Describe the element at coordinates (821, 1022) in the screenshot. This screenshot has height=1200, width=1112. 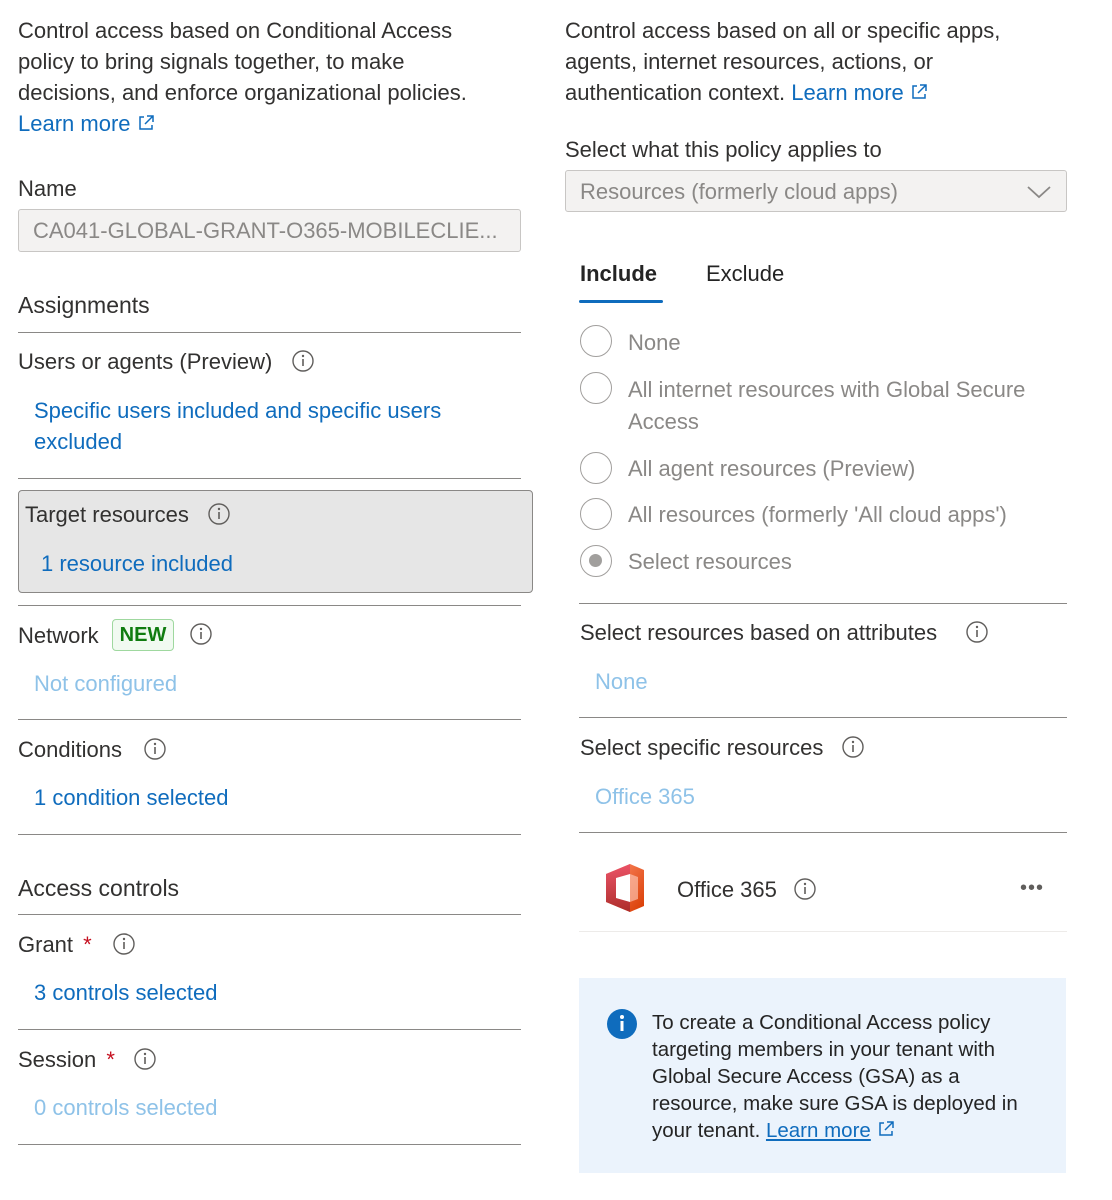
I see `info-banner-line: To create a Conditional Access policy` at that location.